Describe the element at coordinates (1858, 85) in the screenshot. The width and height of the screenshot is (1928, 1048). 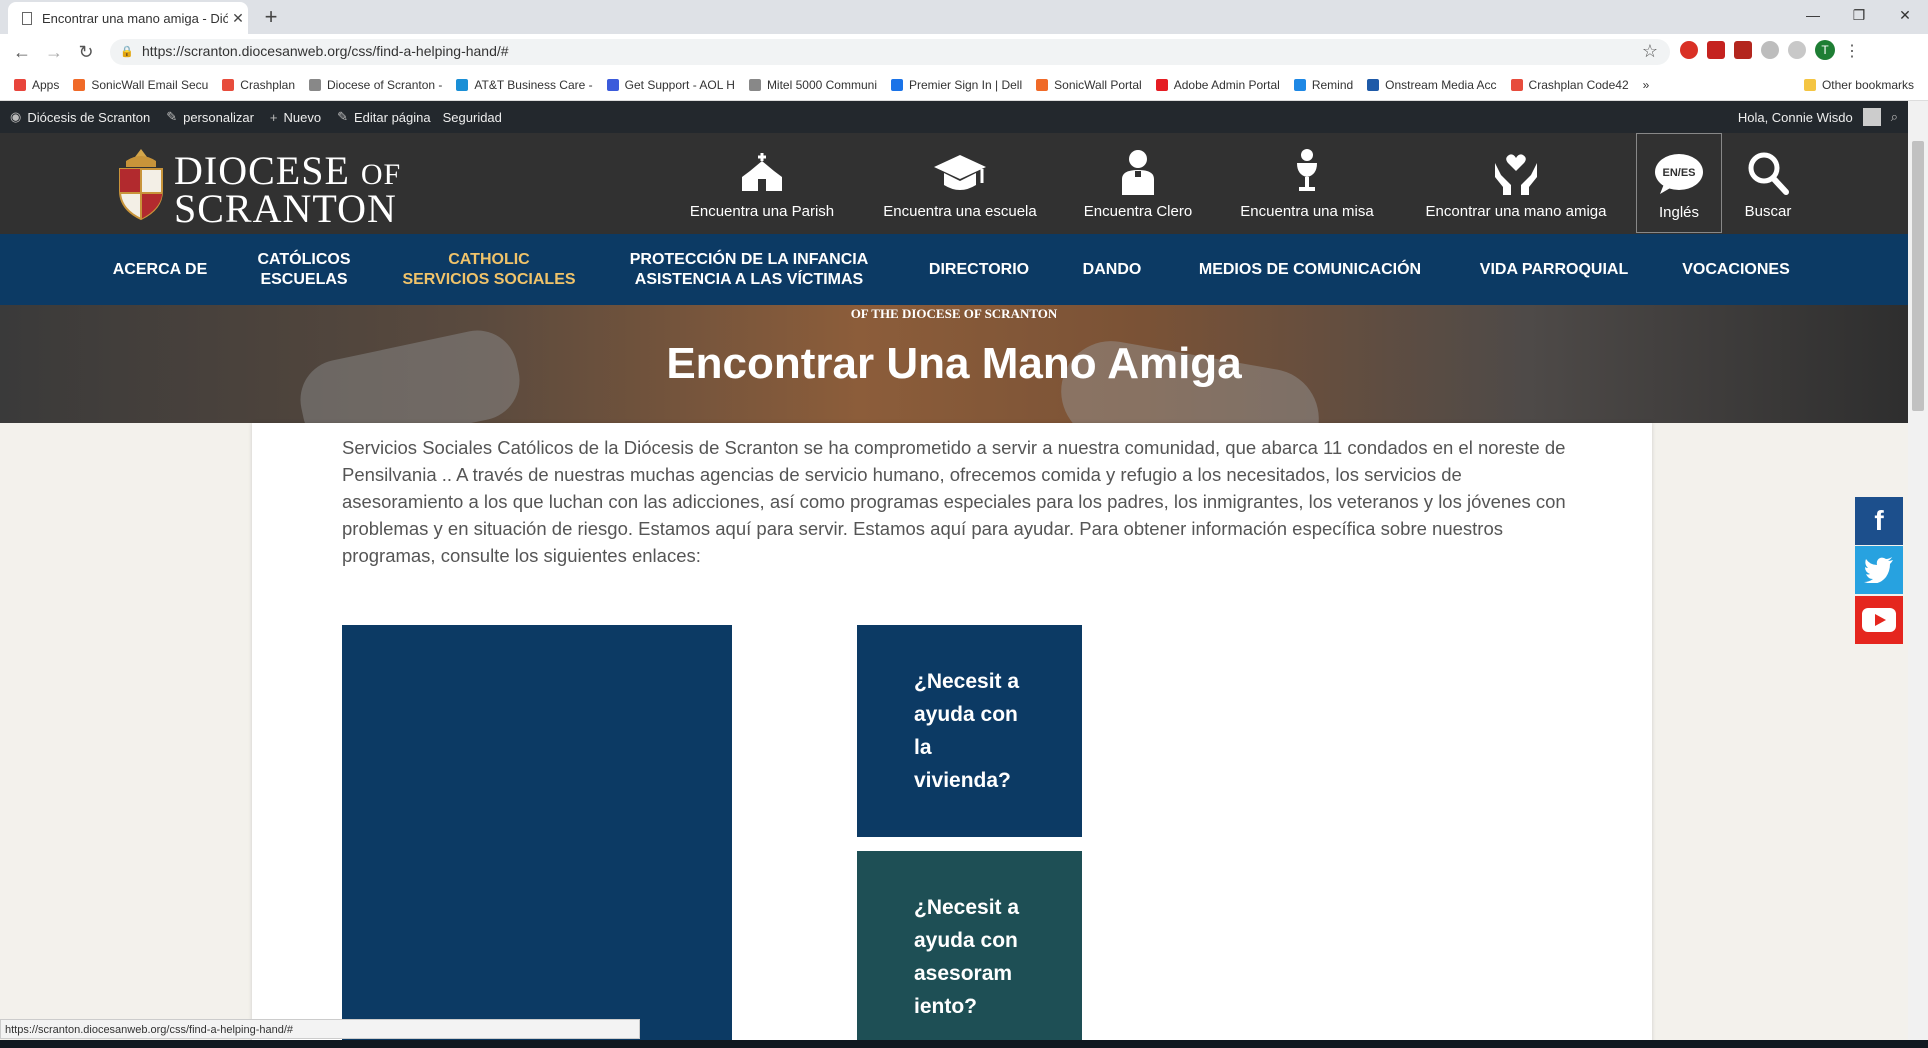
I see `bookmark-item: Other bookmarks` at that location.